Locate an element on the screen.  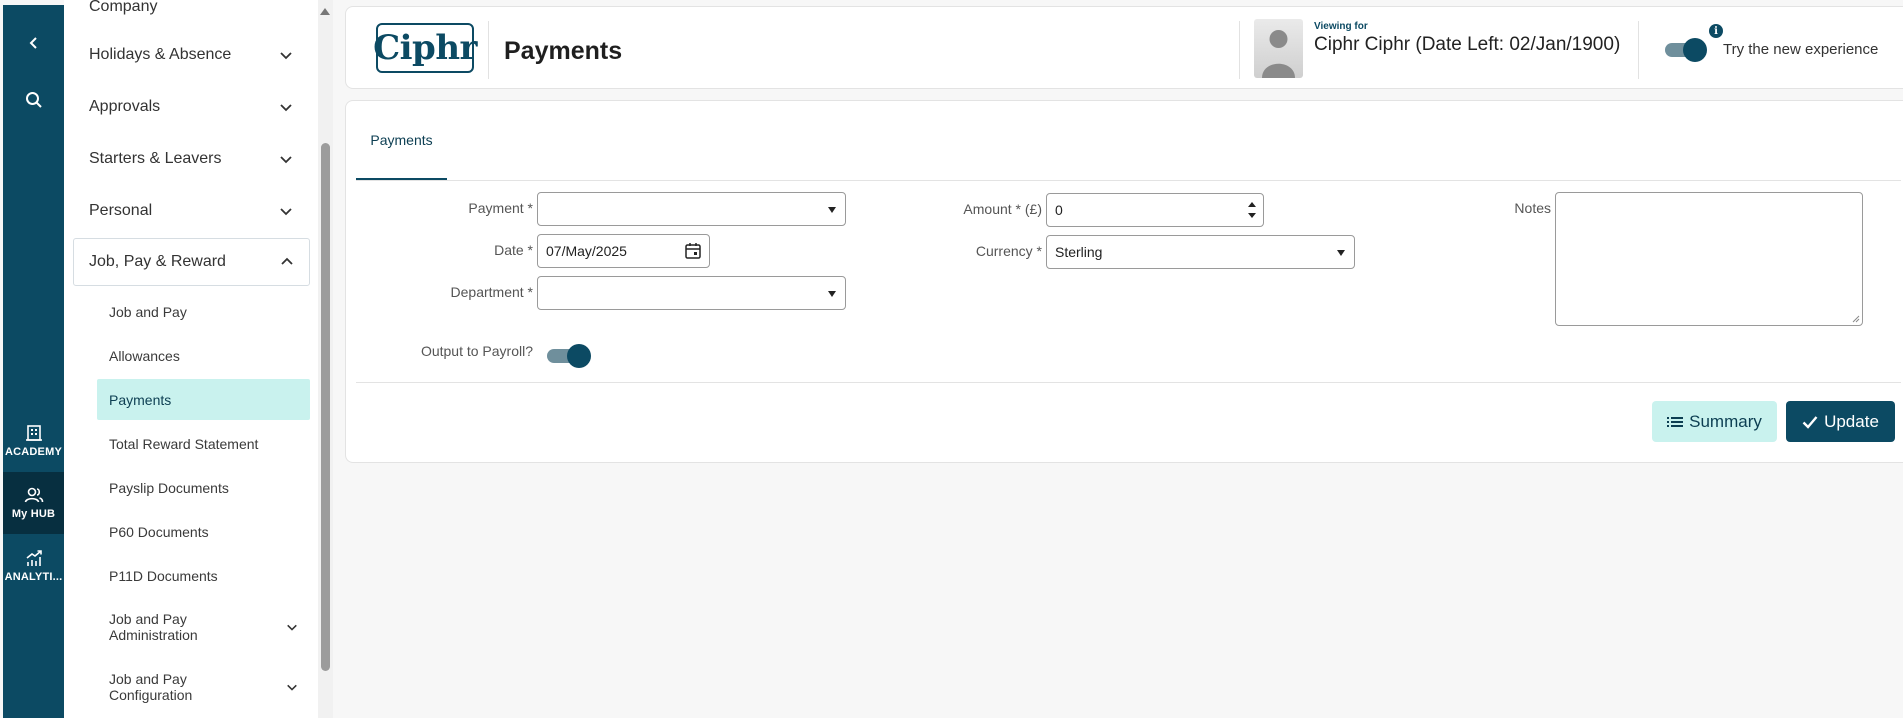
nav-item-label: Job and Pay Configuration is located at coordinates (151, 686).